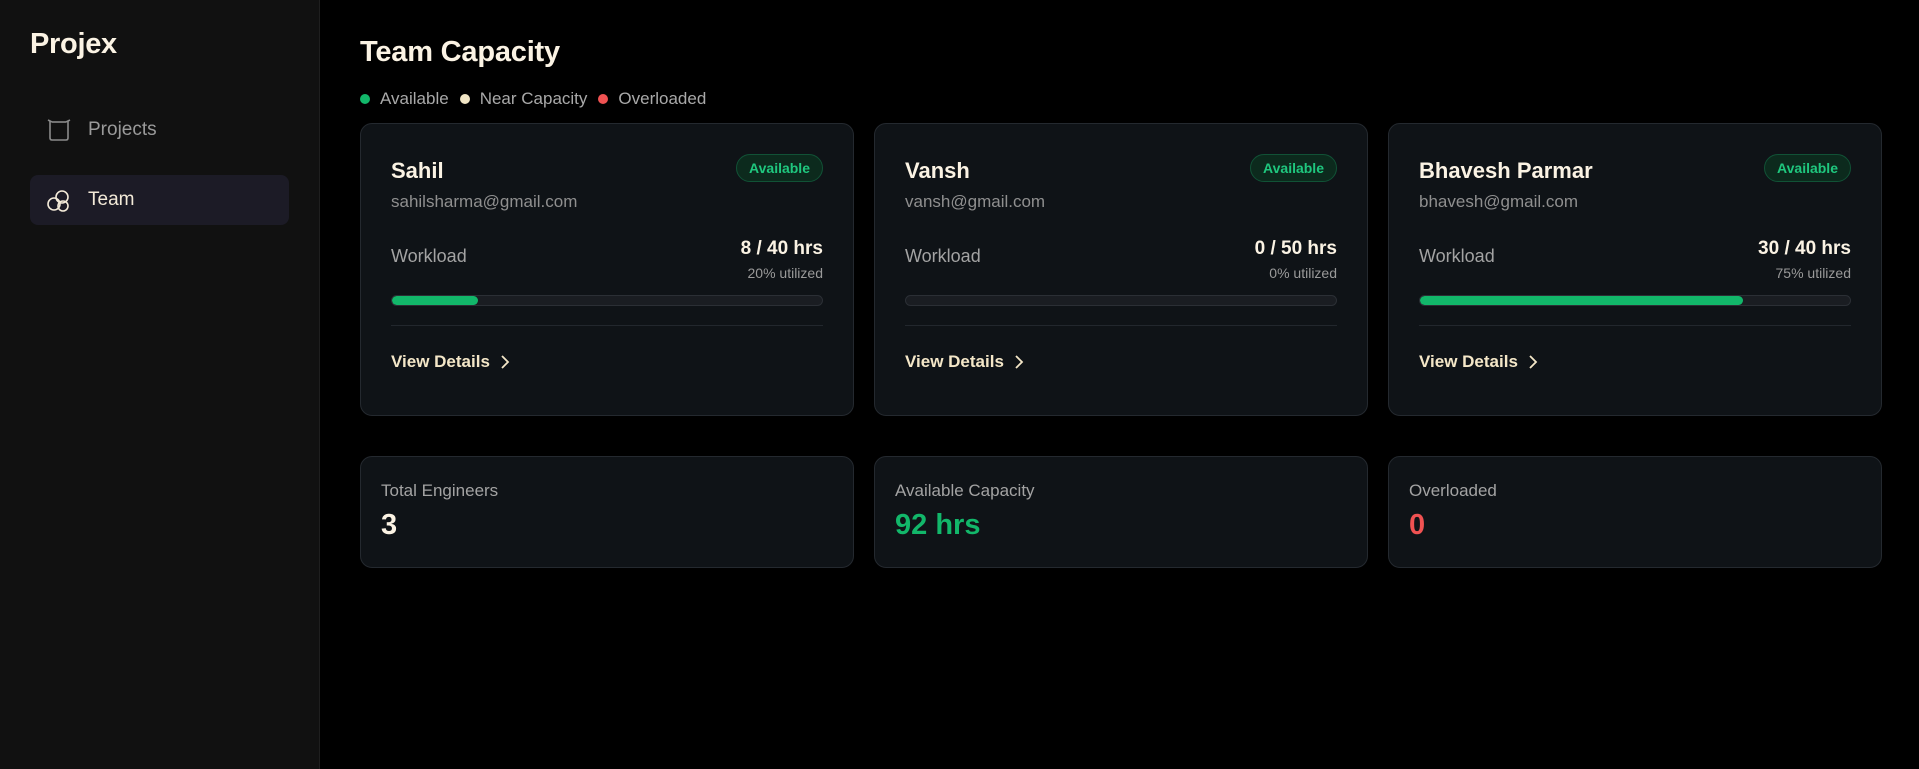  Describe the element at coordinates (1295, 248) in the screenshot. I see `workload-hours: 0 / 50 hrs` at that location.